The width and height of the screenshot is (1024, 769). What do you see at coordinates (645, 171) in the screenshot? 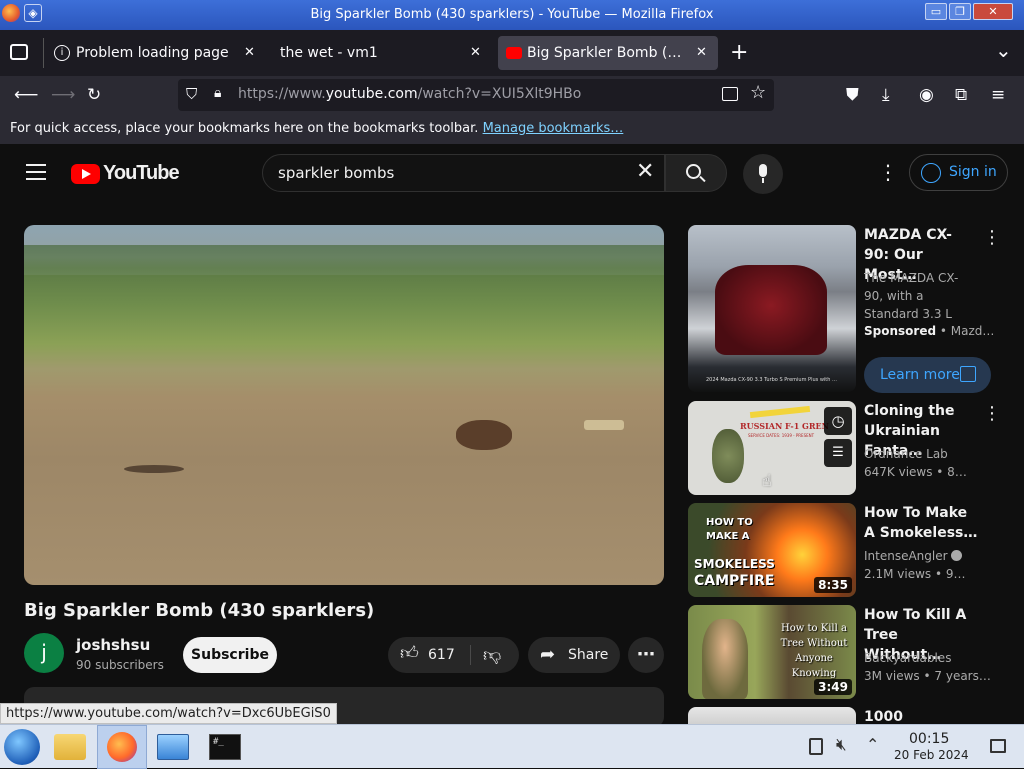
I see `clear-search-icon: ✕` at bounding box center [645, 171].